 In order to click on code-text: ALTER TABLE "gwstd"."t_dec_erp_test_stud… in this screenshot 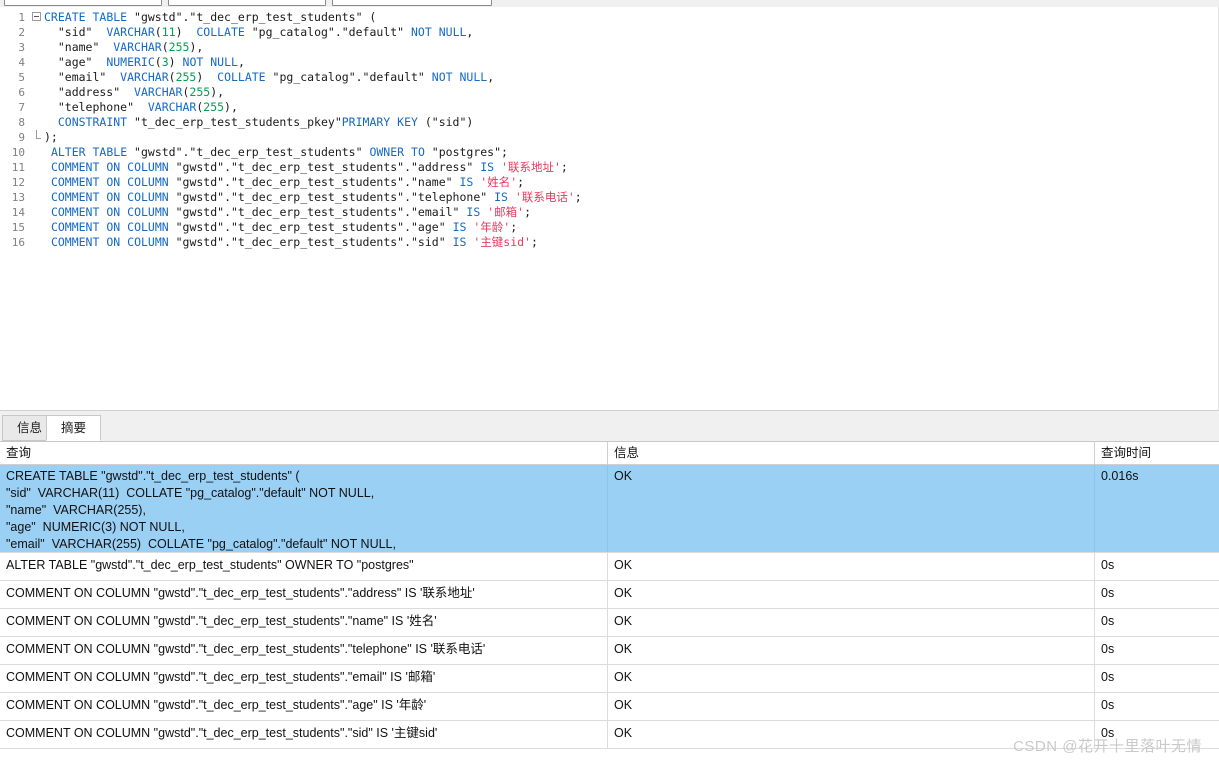, I will do `click(279, 152)`.